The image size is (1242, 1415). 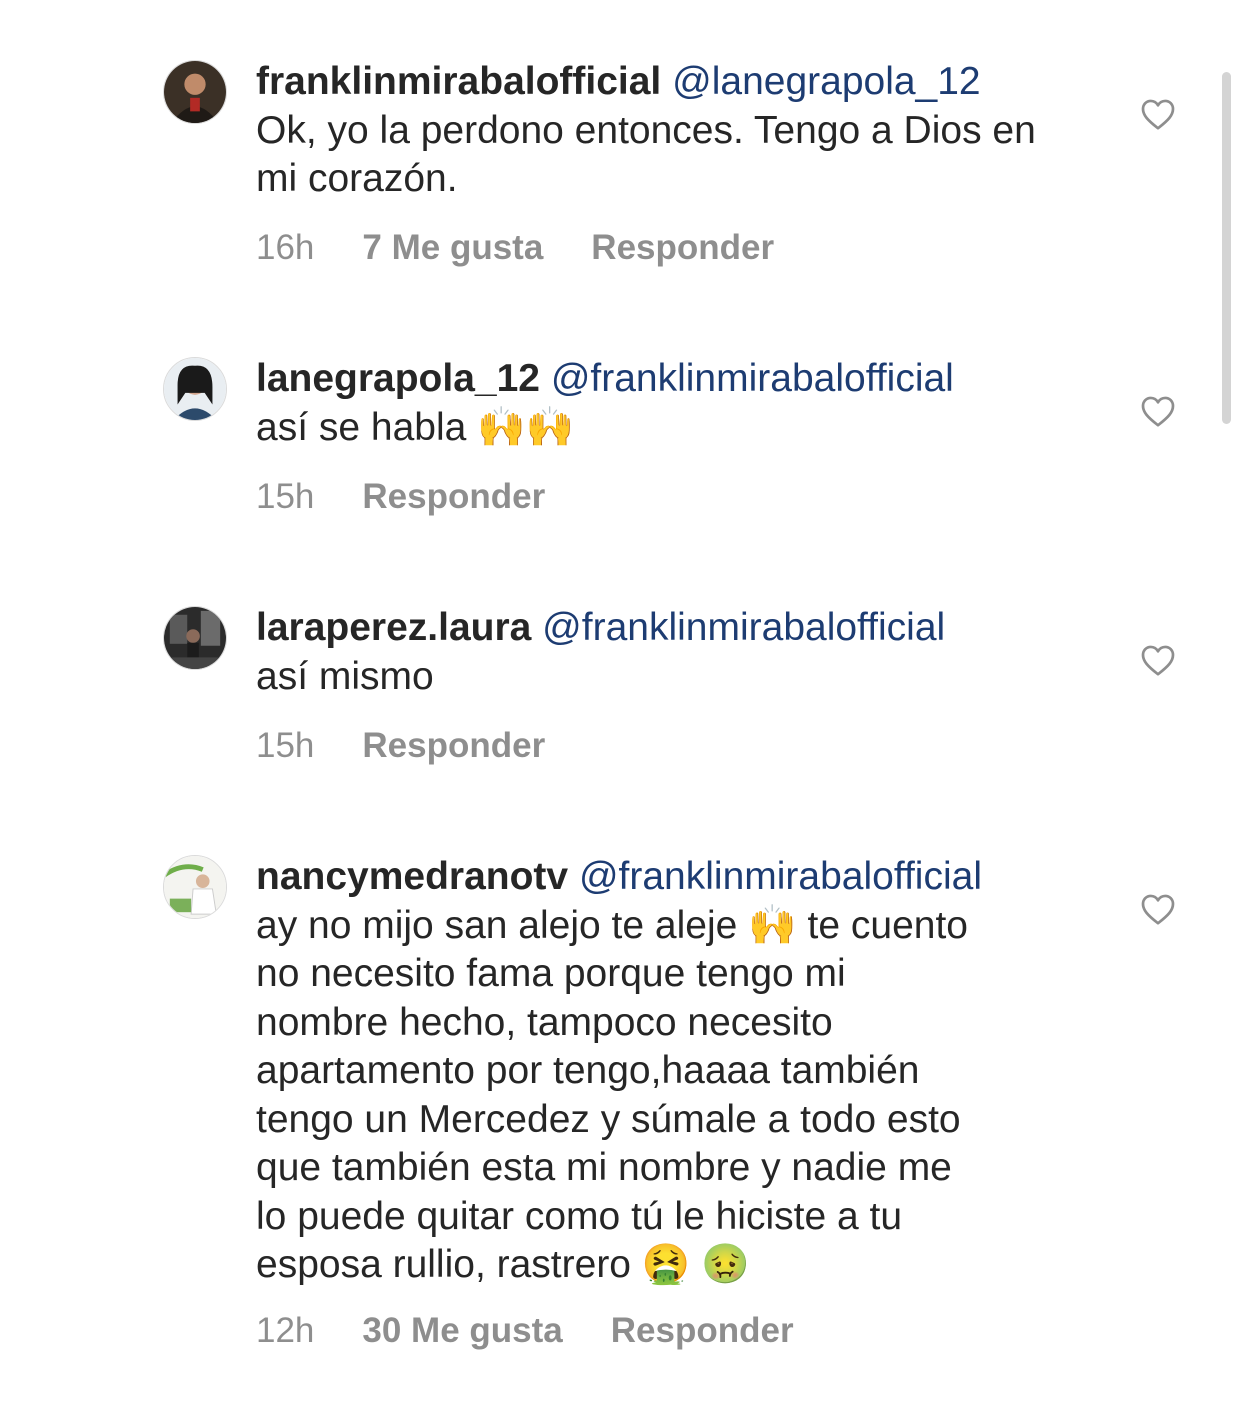 What do you see at coordinates (1226, 248) in the screenshot?
I see `scrollbar` at bounding box center [1226, 248].